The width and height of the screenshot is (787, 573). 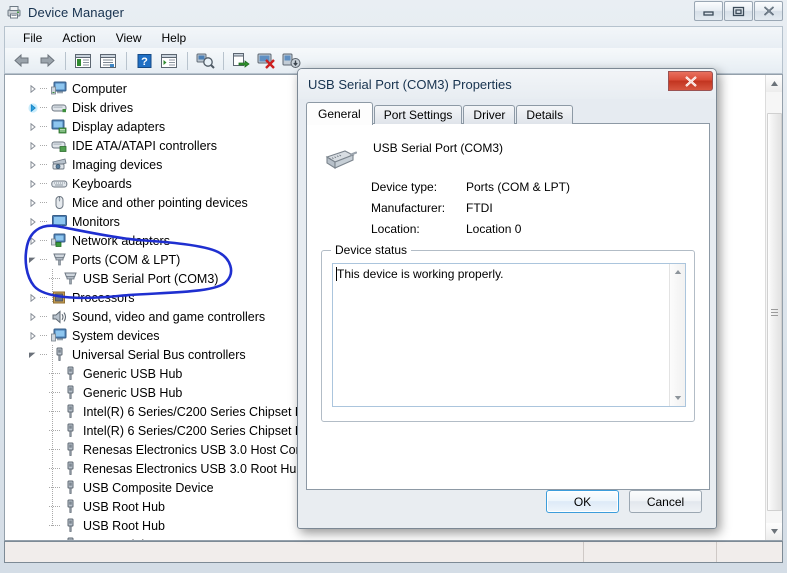 What do you see at coordinates (749, 552) in the screenshot?
I see `statusbar-tertiary-pane` at bounding box center [749, 552].